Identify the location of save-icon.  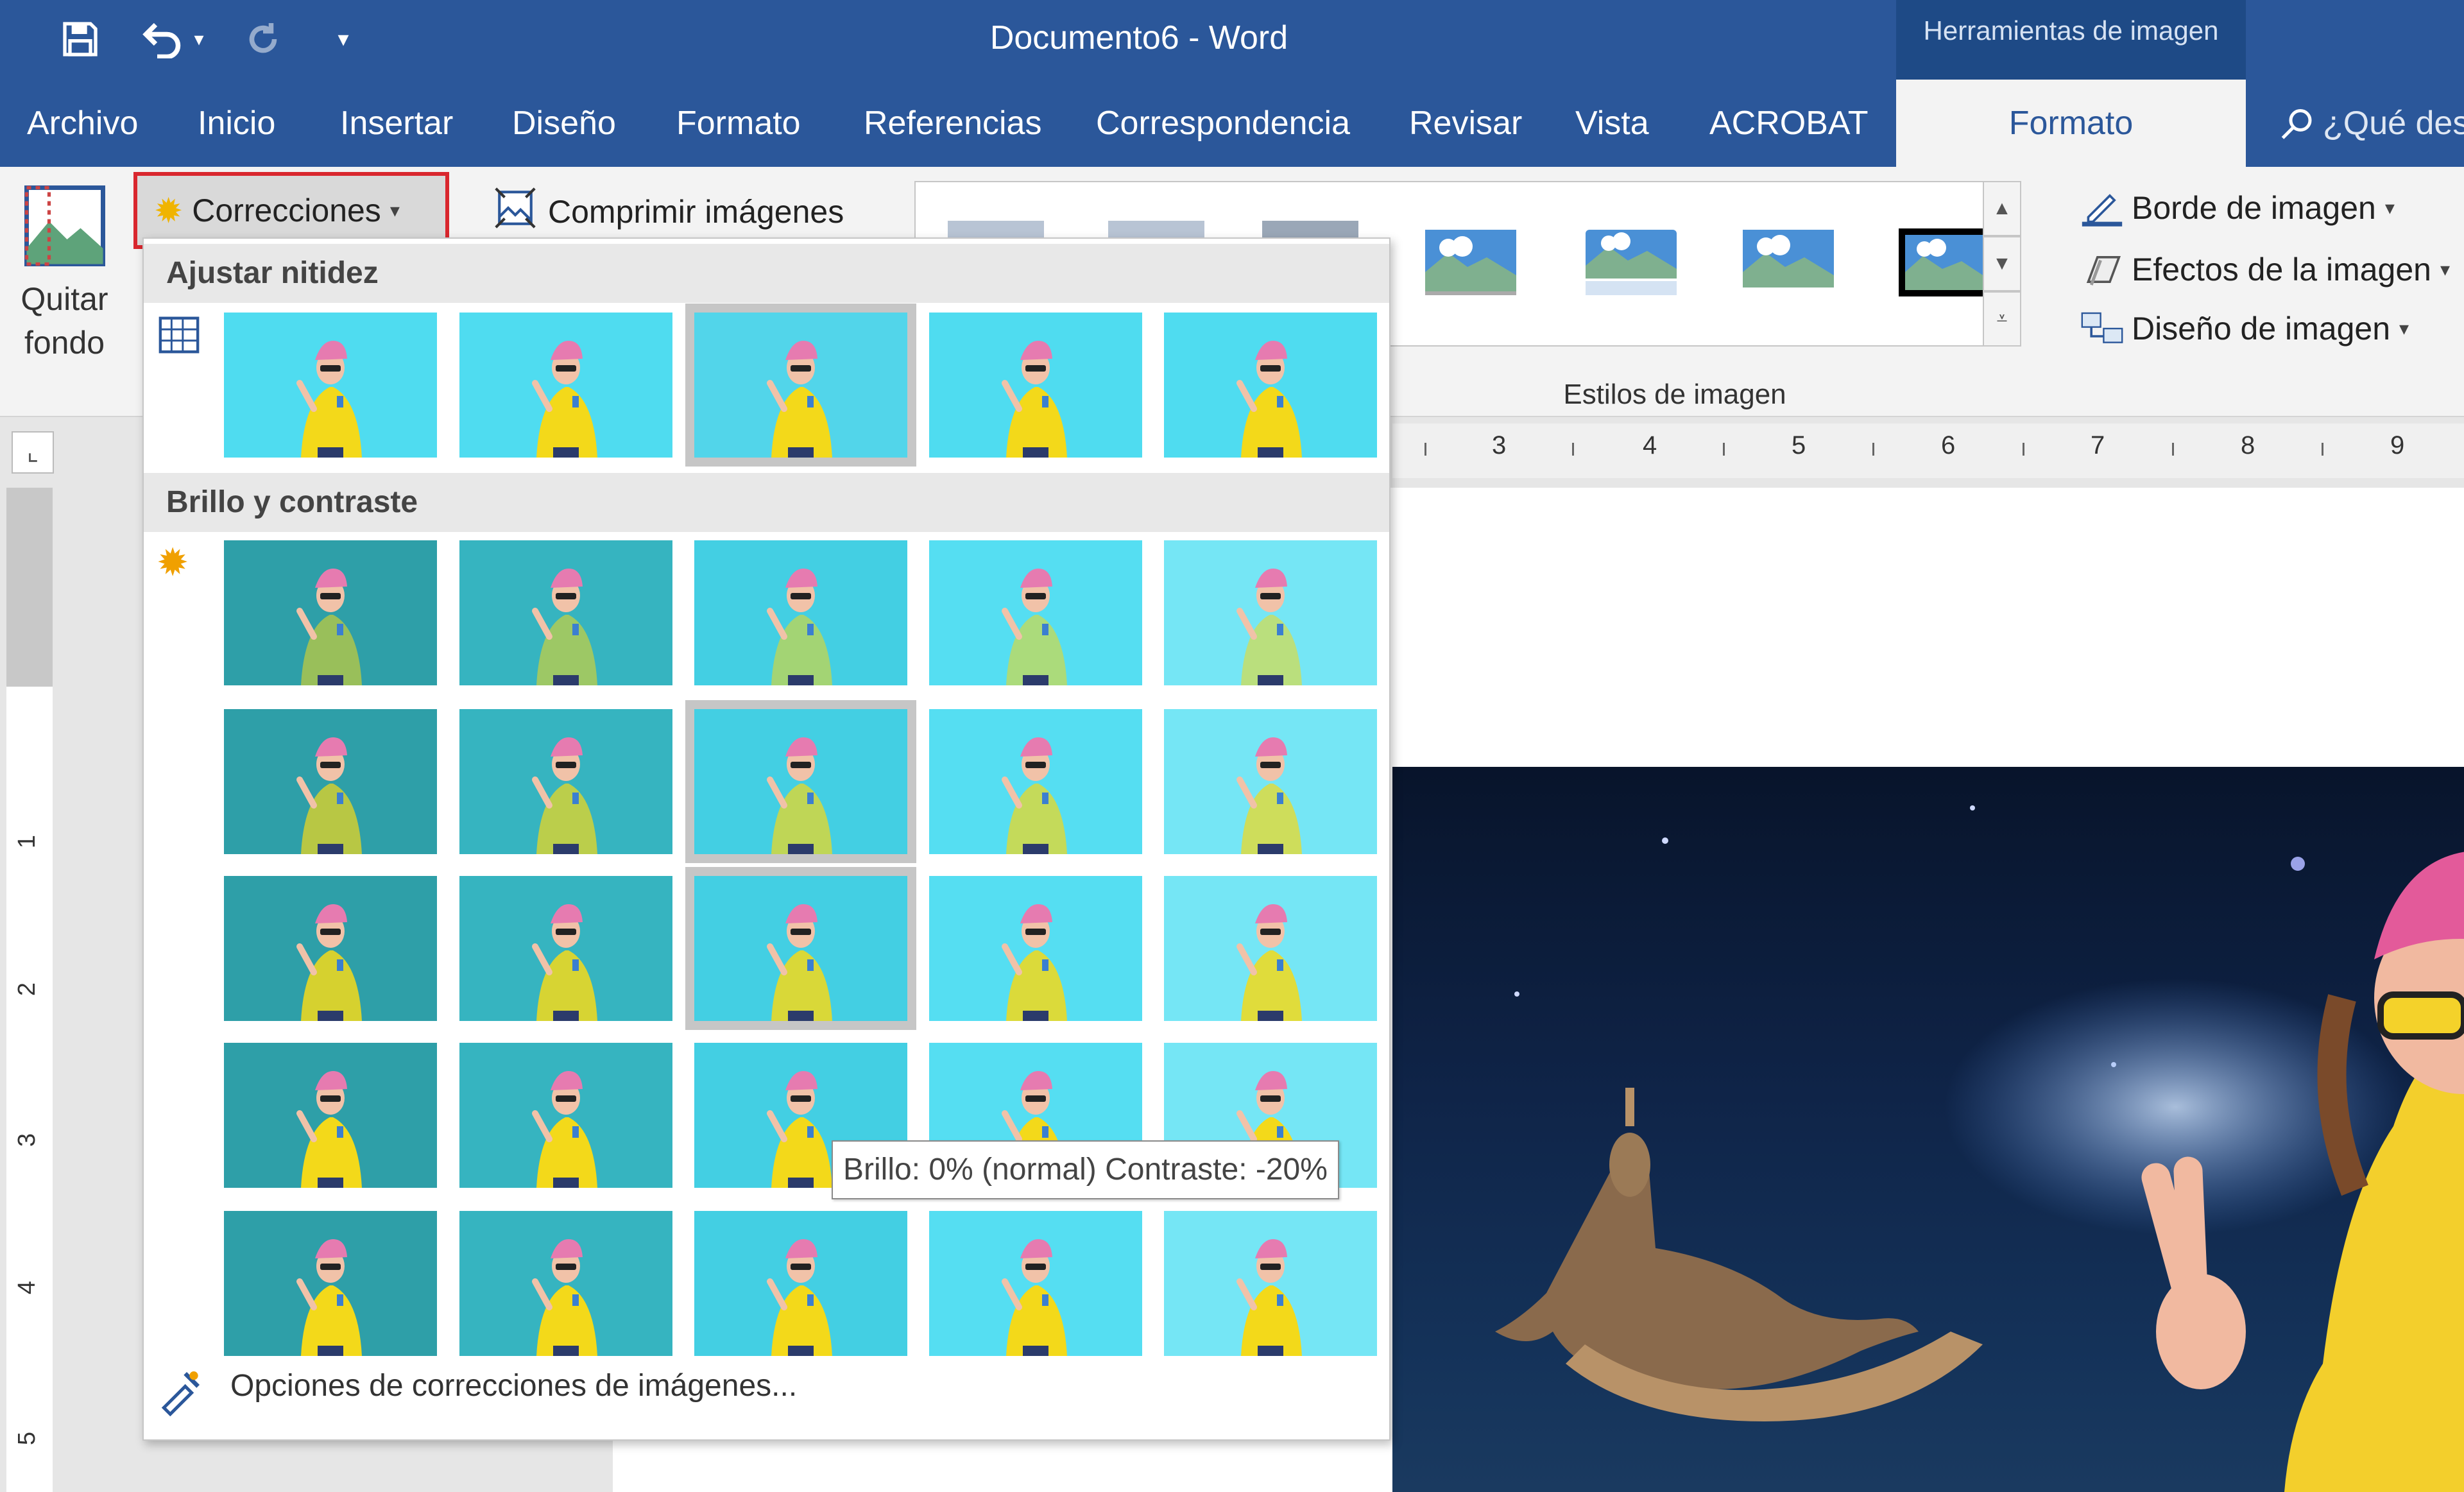
(80, 39).